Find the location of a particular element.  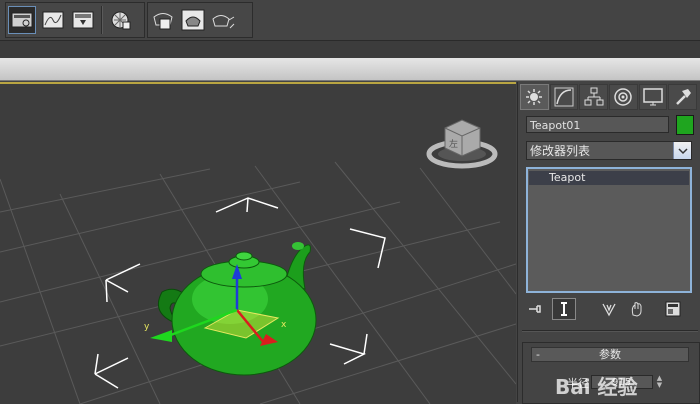

tab-modify is located at coordinates (564, 97).